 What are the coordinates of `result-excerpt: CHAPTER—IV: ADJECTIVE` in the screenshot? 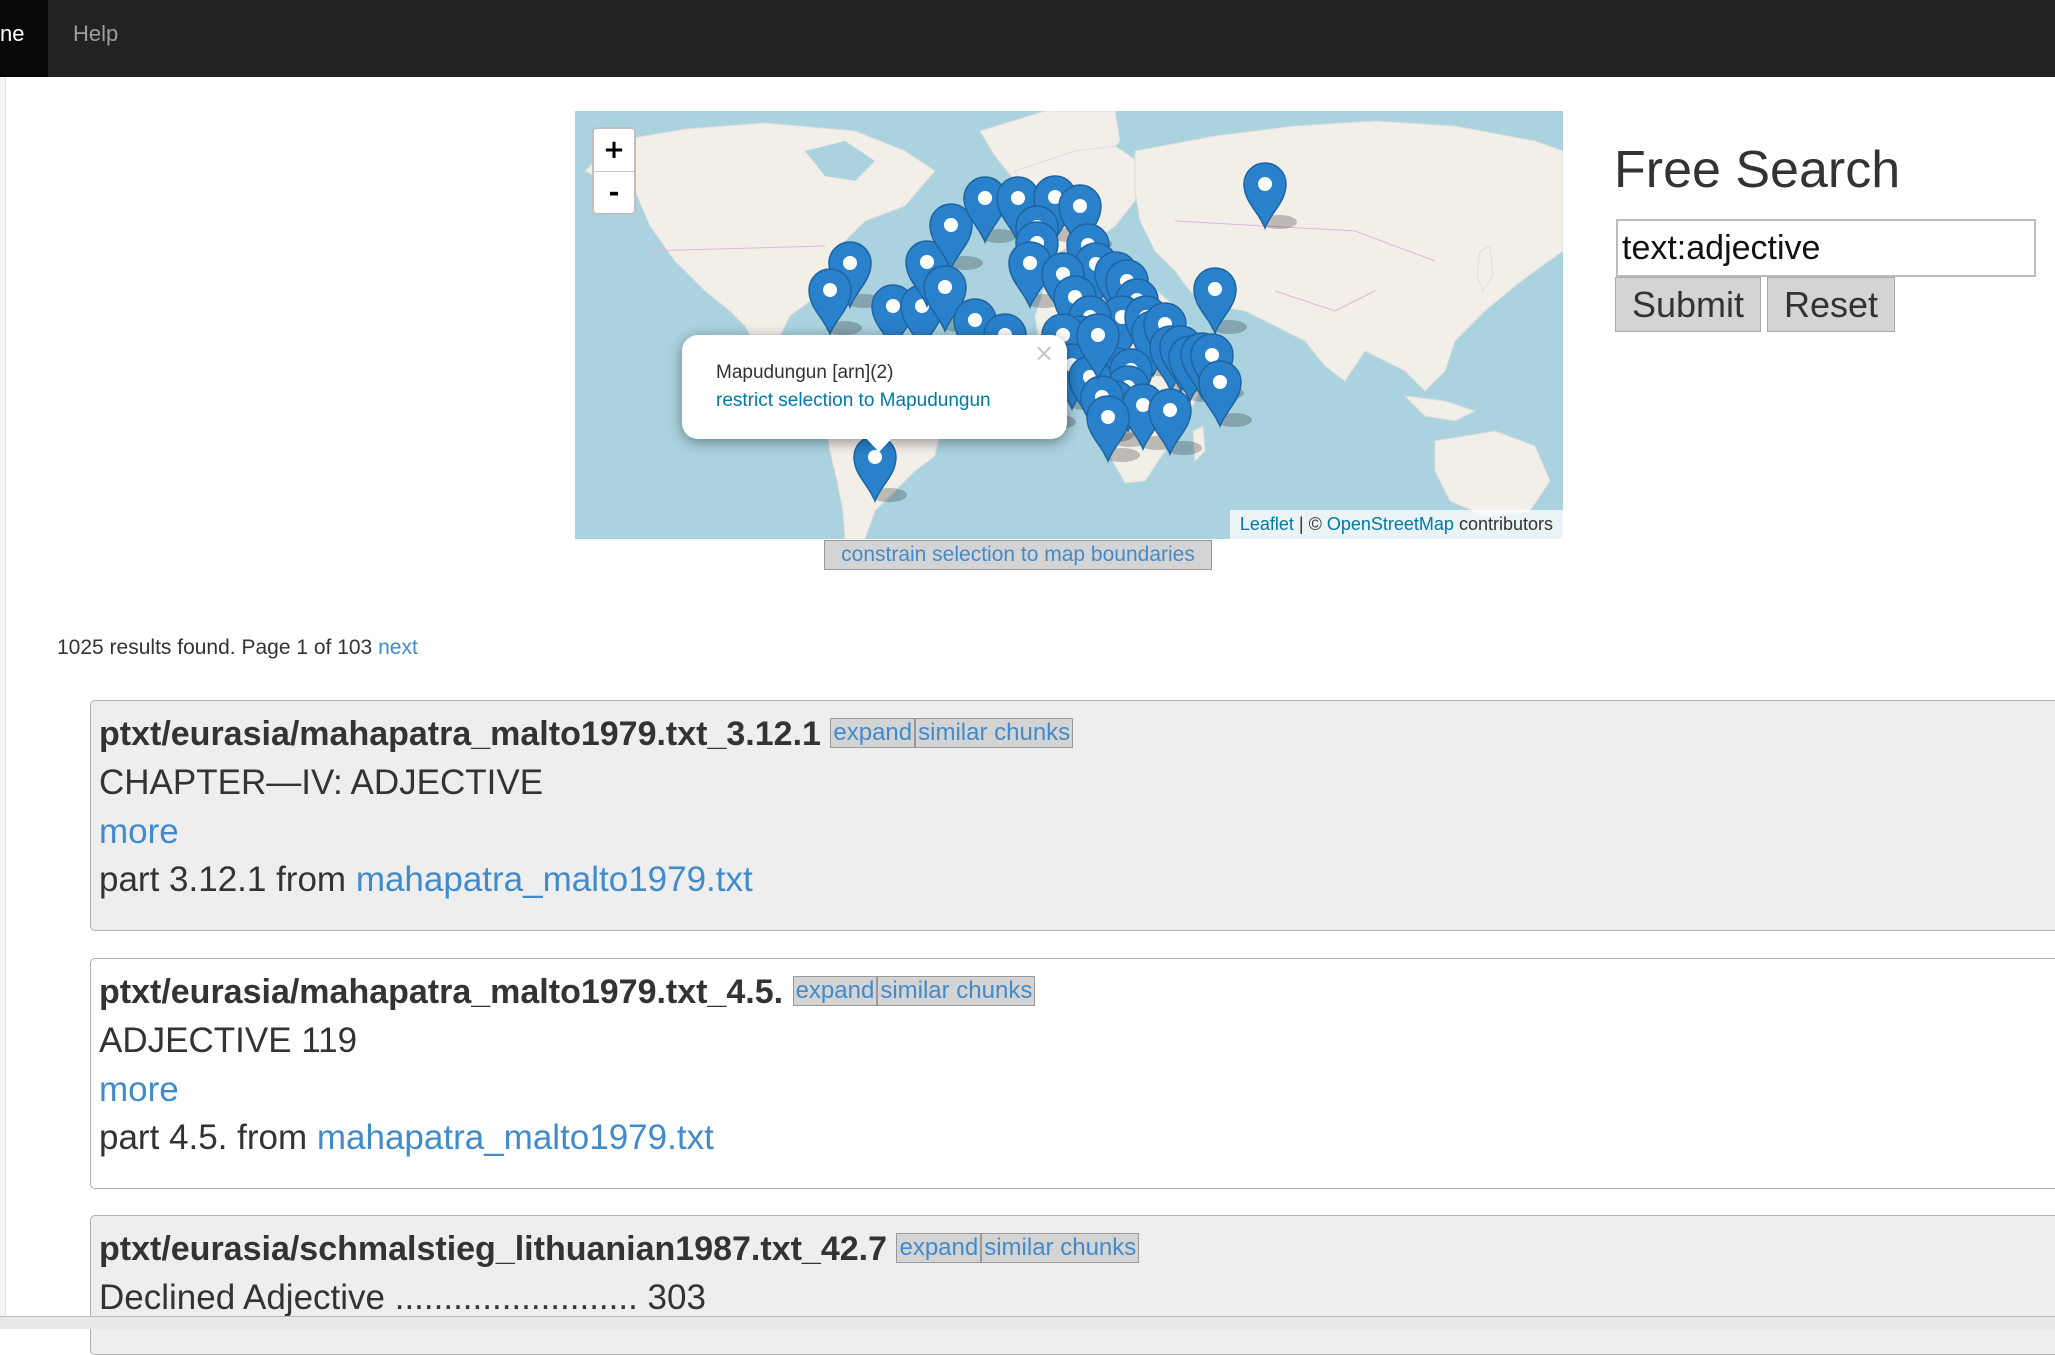 It's located at (321, 782).